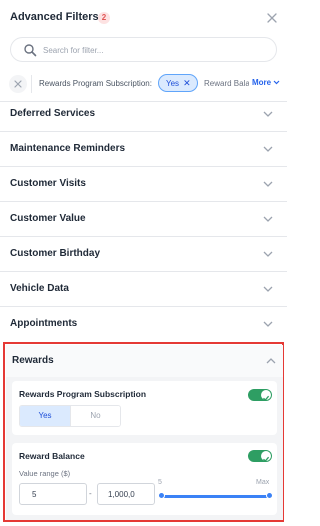  What do you see at coordinates (48, 218) in the screenshot?
I see `section-title: Customer Value` at bounding box center [48, 218].